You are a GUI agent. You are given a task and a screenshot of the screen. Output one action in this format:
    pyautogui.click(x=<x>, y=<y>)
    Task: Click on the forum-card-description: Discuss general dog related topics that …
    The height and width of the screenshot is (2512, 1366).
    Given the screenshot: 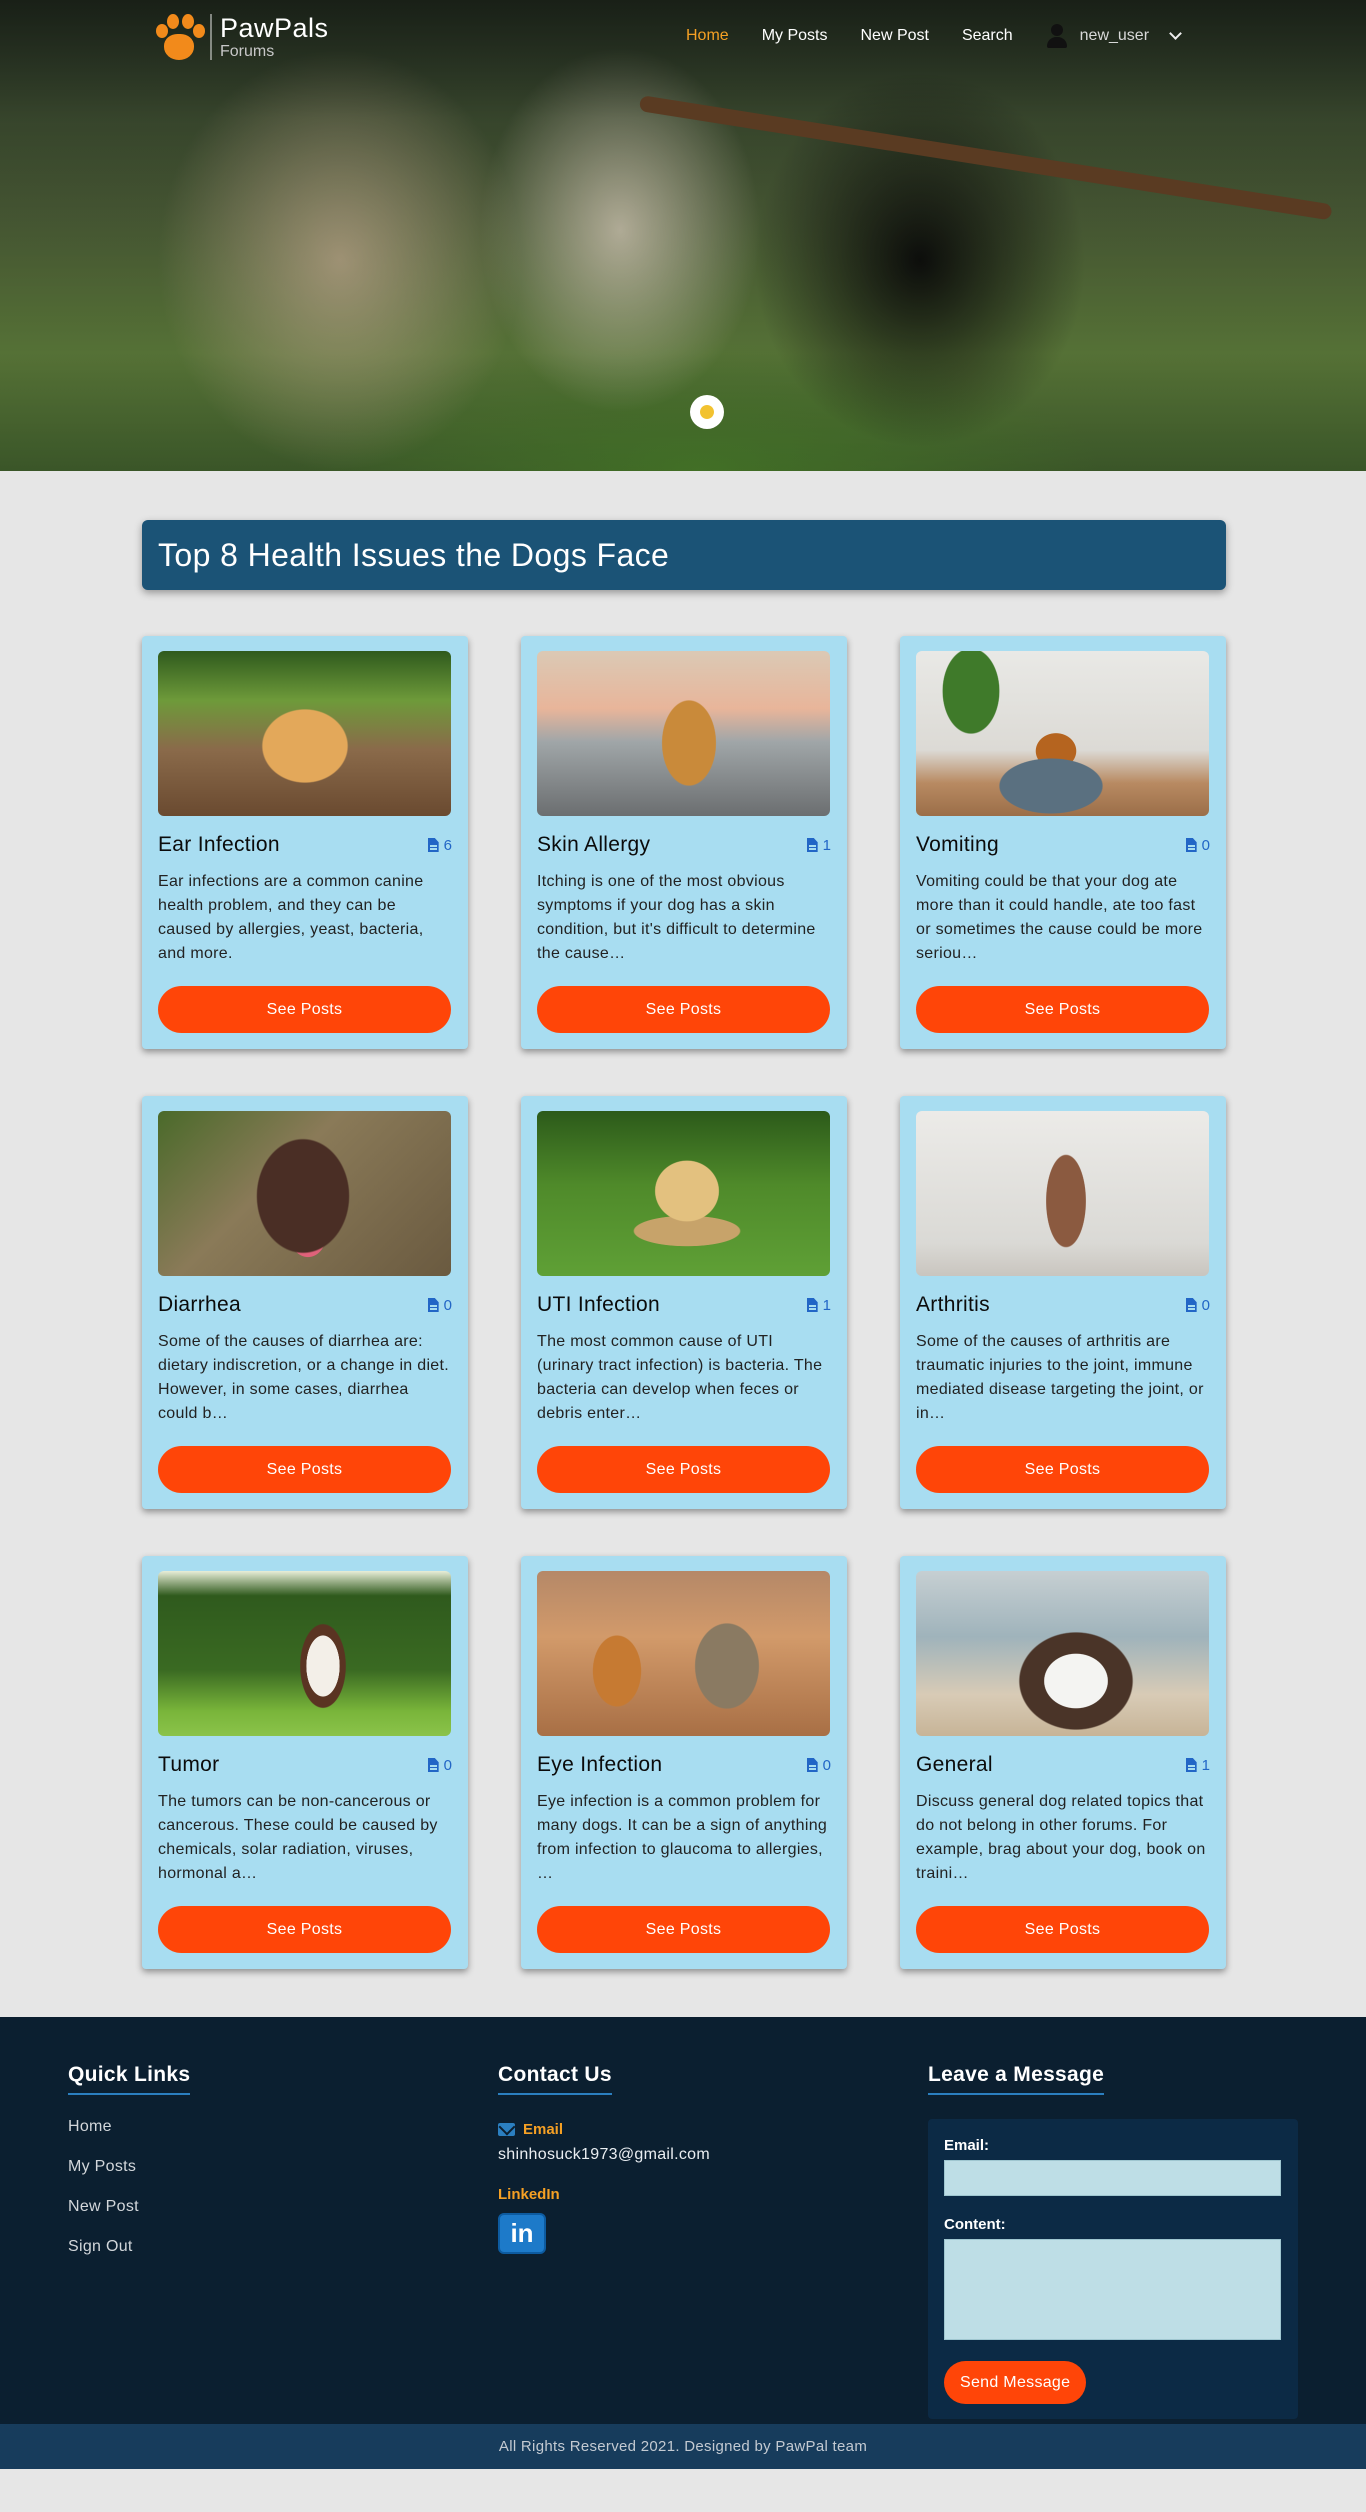 What is the action you would take?
    pyautogui.click(x=1061, y=1837)
    